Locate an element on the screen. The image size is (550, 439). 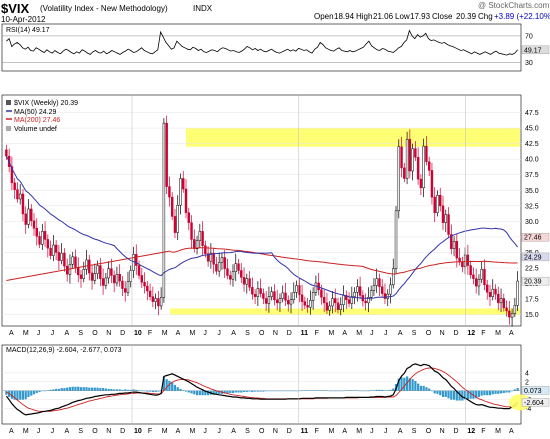
price-x-tick-label: N is located at coordinates (442, 333).